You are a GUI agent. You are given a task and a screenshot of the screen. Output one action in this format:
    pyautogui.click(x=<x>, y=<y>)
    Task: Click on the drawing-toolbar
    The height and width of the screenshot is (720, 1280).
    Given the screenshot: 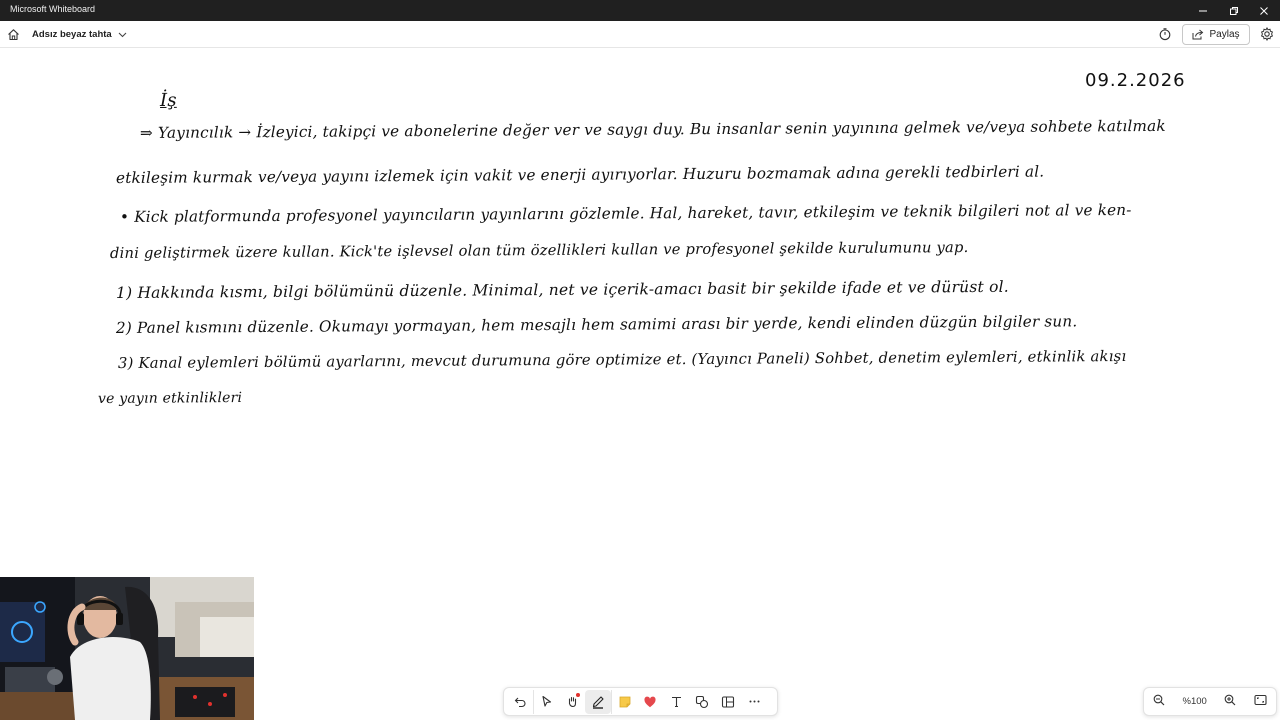 What is the action you would take?
    pyautogui.click(x=640, y=701)
    